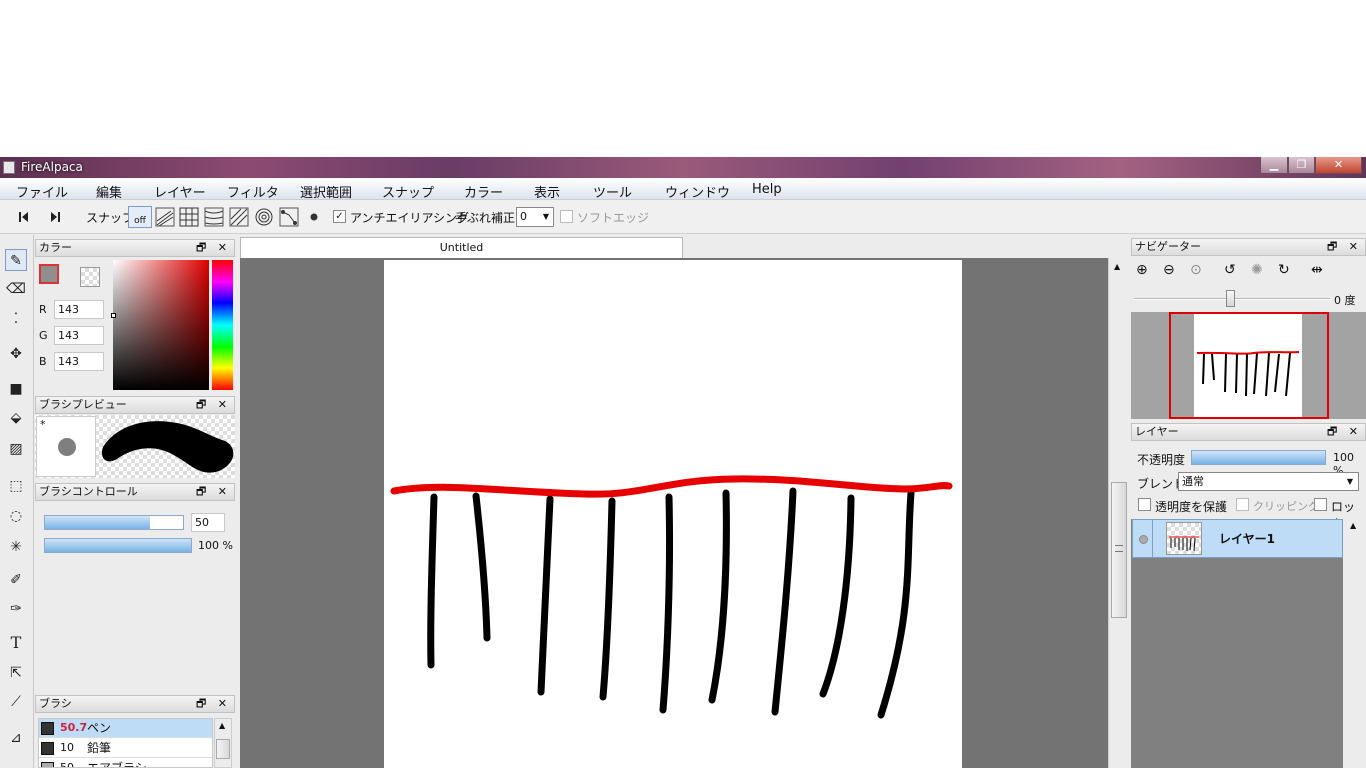 This screenshot has height=768, width=1366. I want to click on snap-grid-icon, so click(189, 217).